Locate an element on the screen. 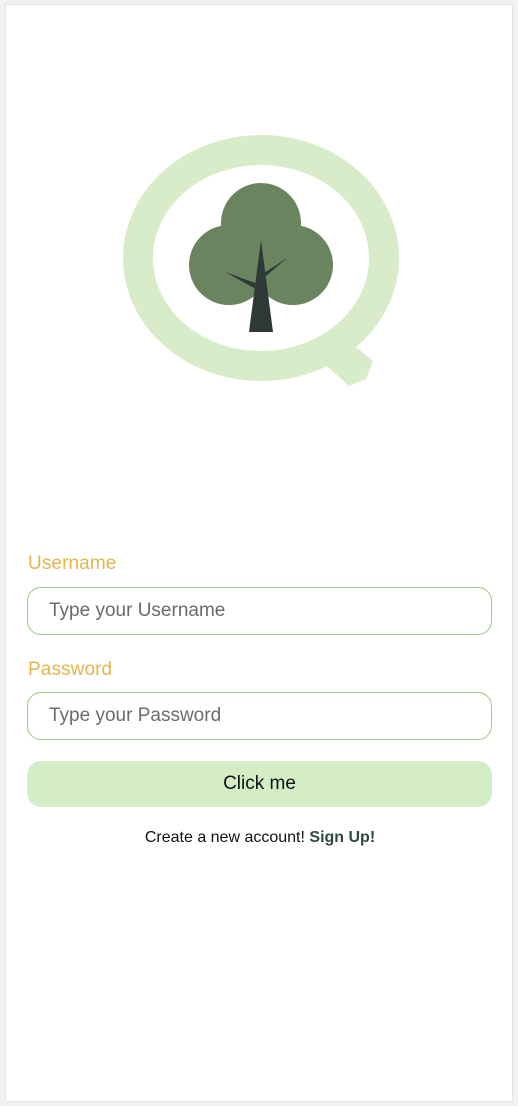 This screenshot has height=1106, width=518. password-label: Password is located at coordinates (70, 669).